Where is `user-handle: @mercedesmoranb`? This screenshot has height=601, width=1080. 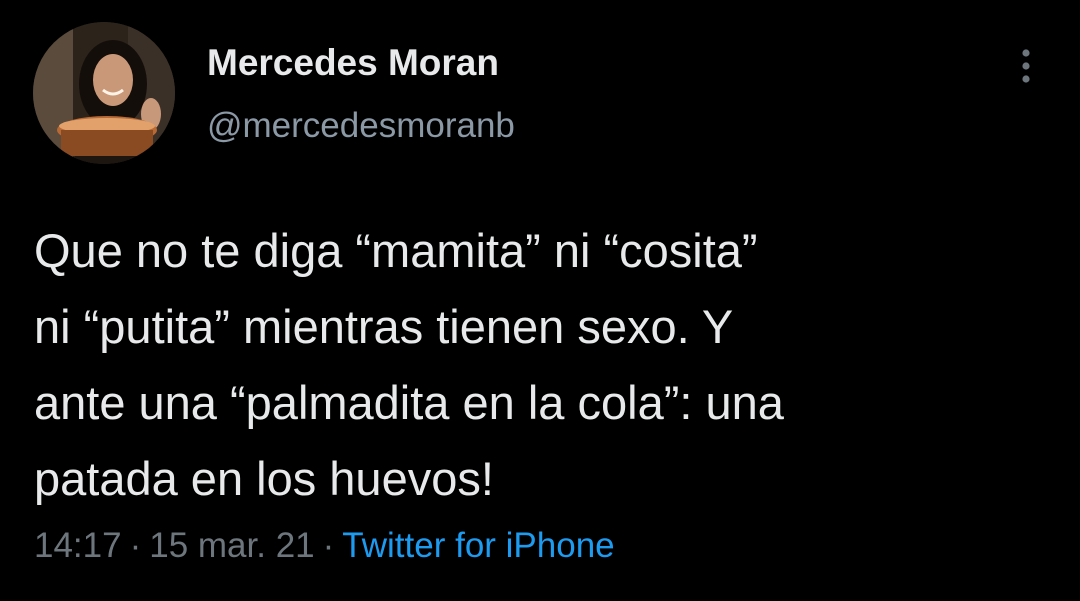 user-handle: @mercedesmoranb is located at coordinates (361, 126).